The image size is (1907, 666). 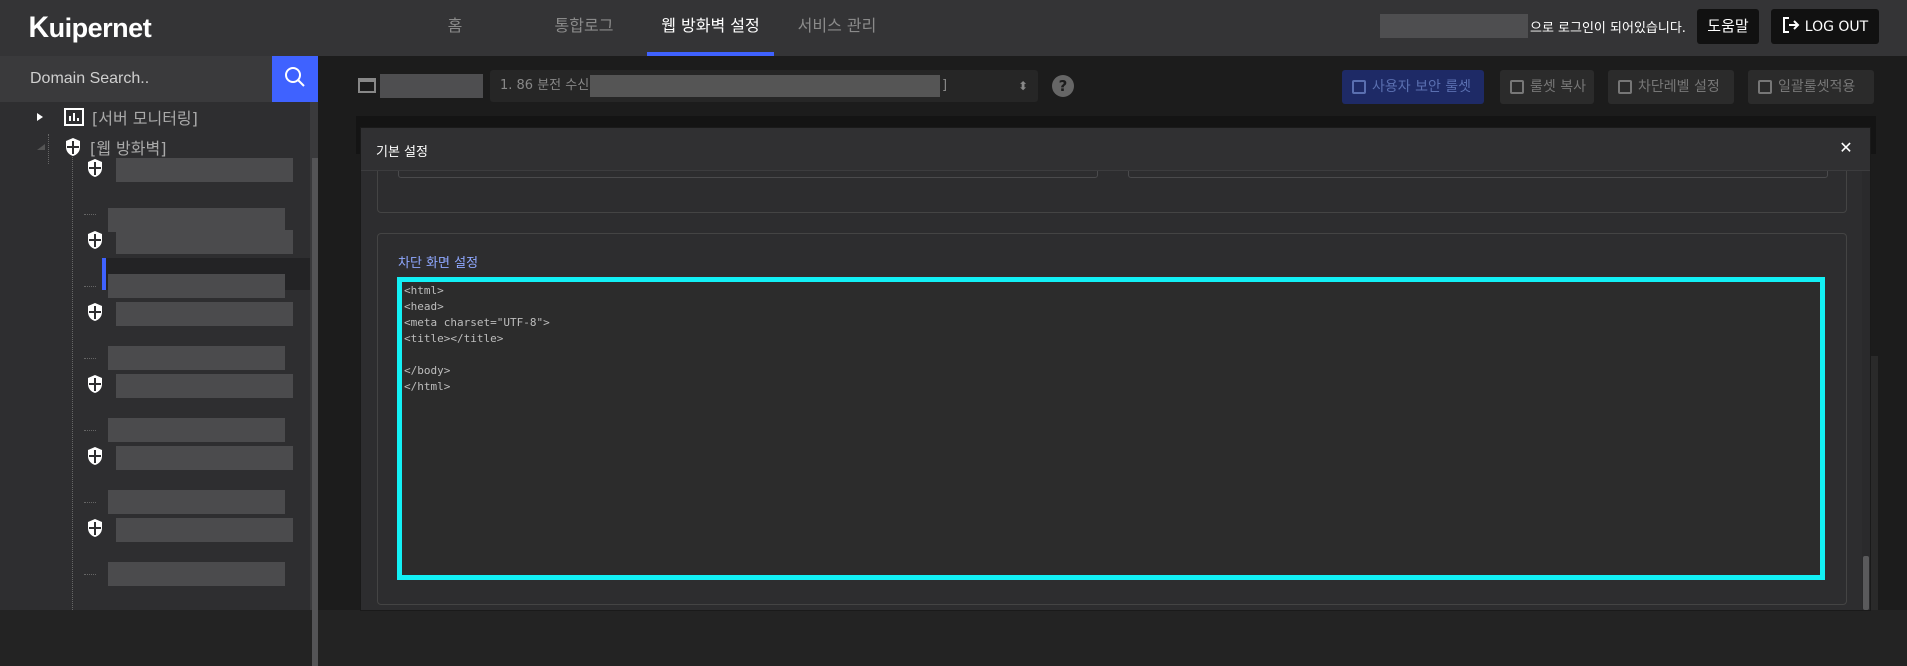 What do you see at coordinates (1022, 86) in the screenshot?
I see `updown-arrow-icon: ⬍` at bounding box center [1022, 86].